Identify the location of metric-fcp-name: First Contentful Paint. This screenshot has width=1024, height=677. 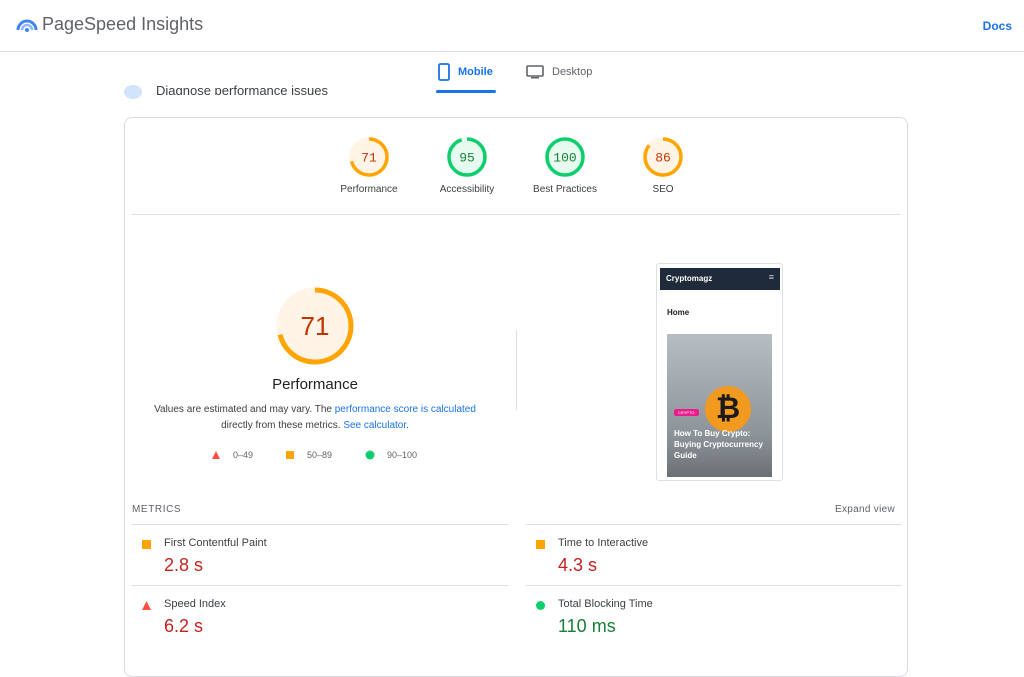
(215, 543).